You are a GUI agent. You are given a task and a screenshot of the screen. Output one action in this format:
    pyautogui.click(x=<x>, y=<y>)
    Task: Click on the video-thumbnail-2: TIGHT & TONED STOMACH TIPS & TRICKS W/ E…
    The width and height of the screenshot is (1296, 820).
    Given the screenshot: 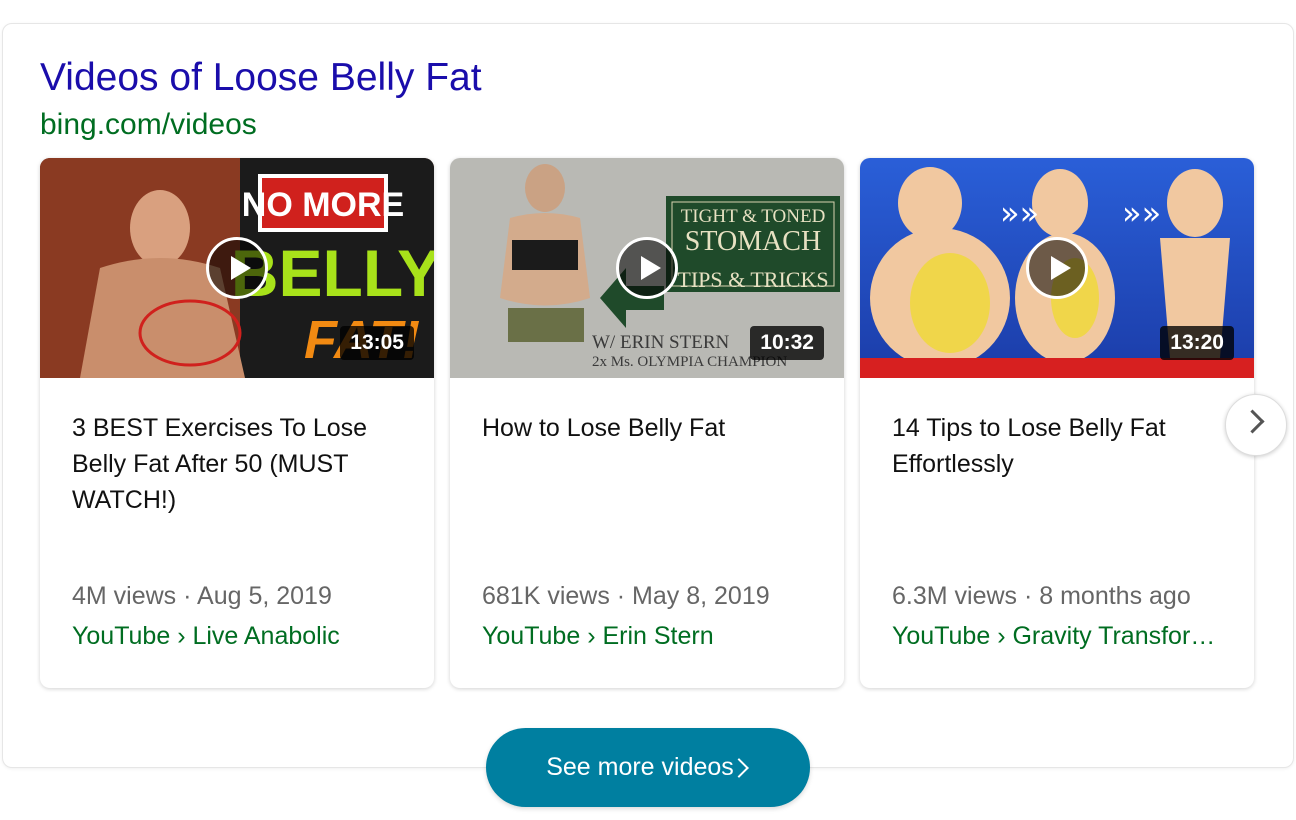 What is the action you would take?
    pyautogui.click(x=647, y=268)
    